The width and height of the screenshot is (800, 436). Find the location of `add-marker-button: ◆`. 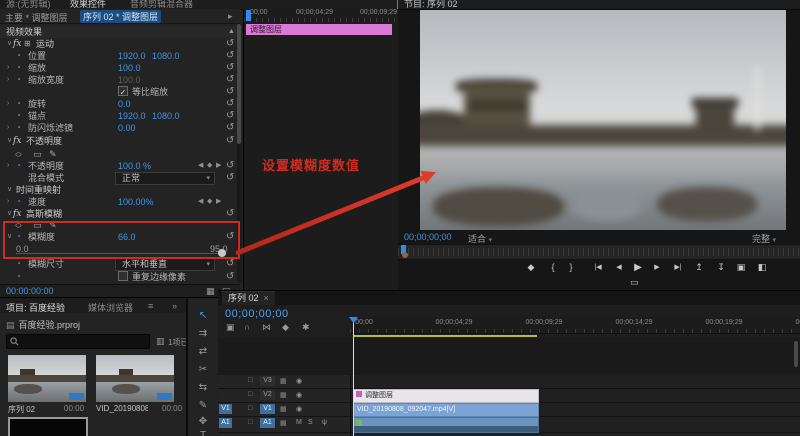

add-marker-button: ◆ is located at coordinates (531, 267).